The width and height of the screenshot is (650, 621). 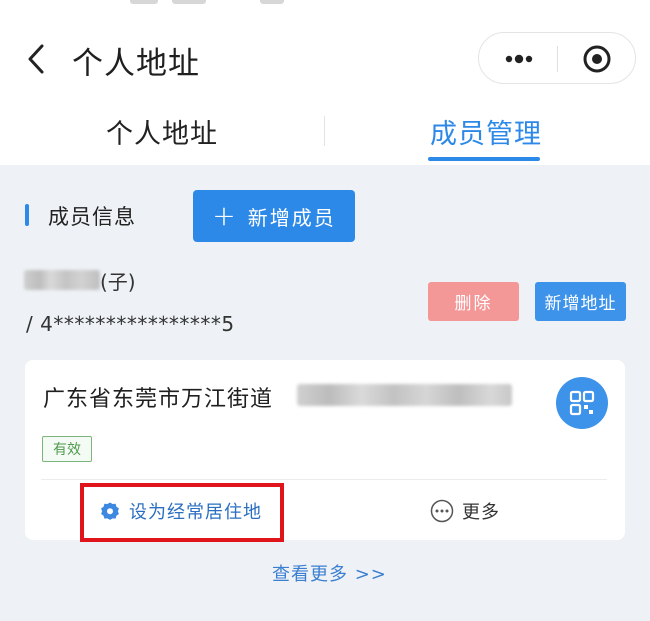 I want to click on qr-code-button, so click(x=582, y=403).